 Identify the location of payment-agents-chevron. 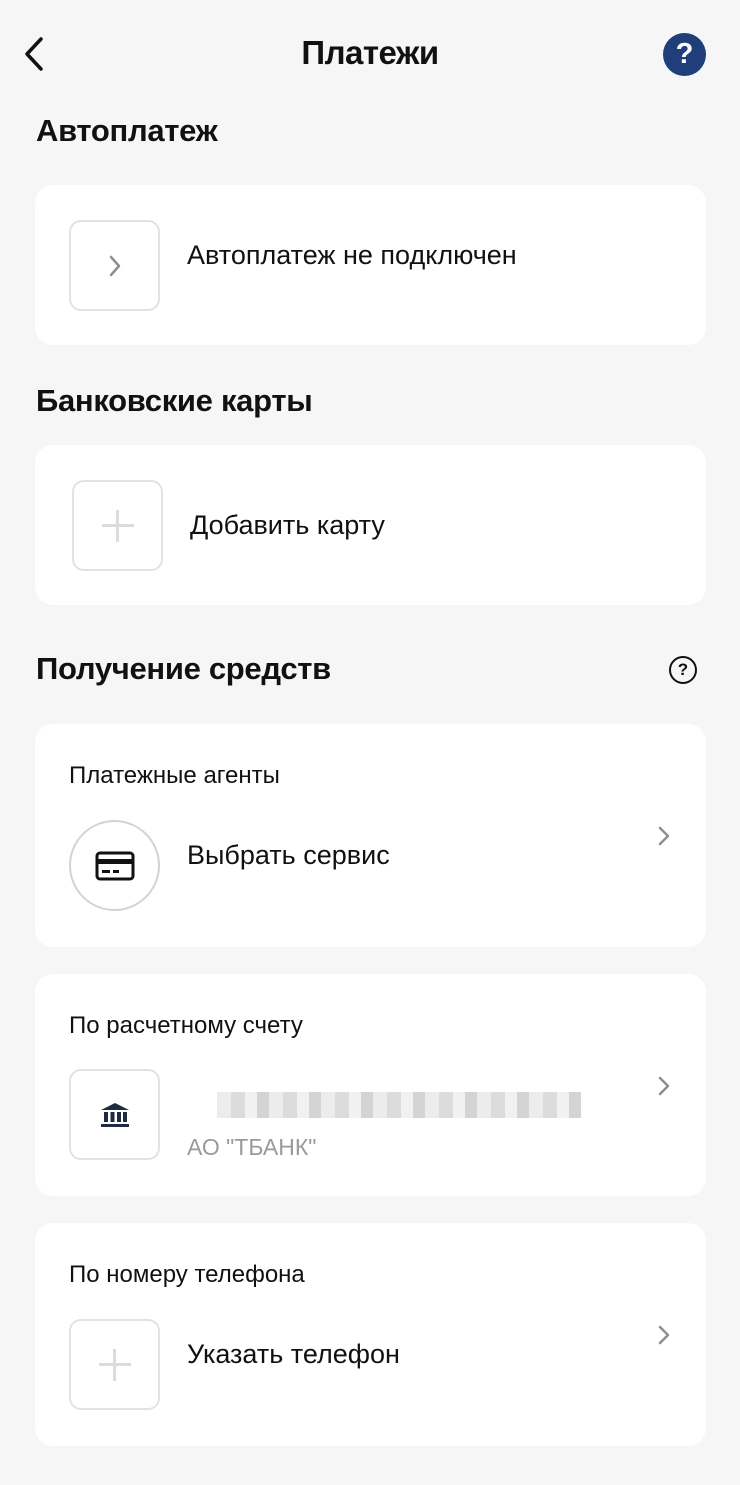
(664, 836).